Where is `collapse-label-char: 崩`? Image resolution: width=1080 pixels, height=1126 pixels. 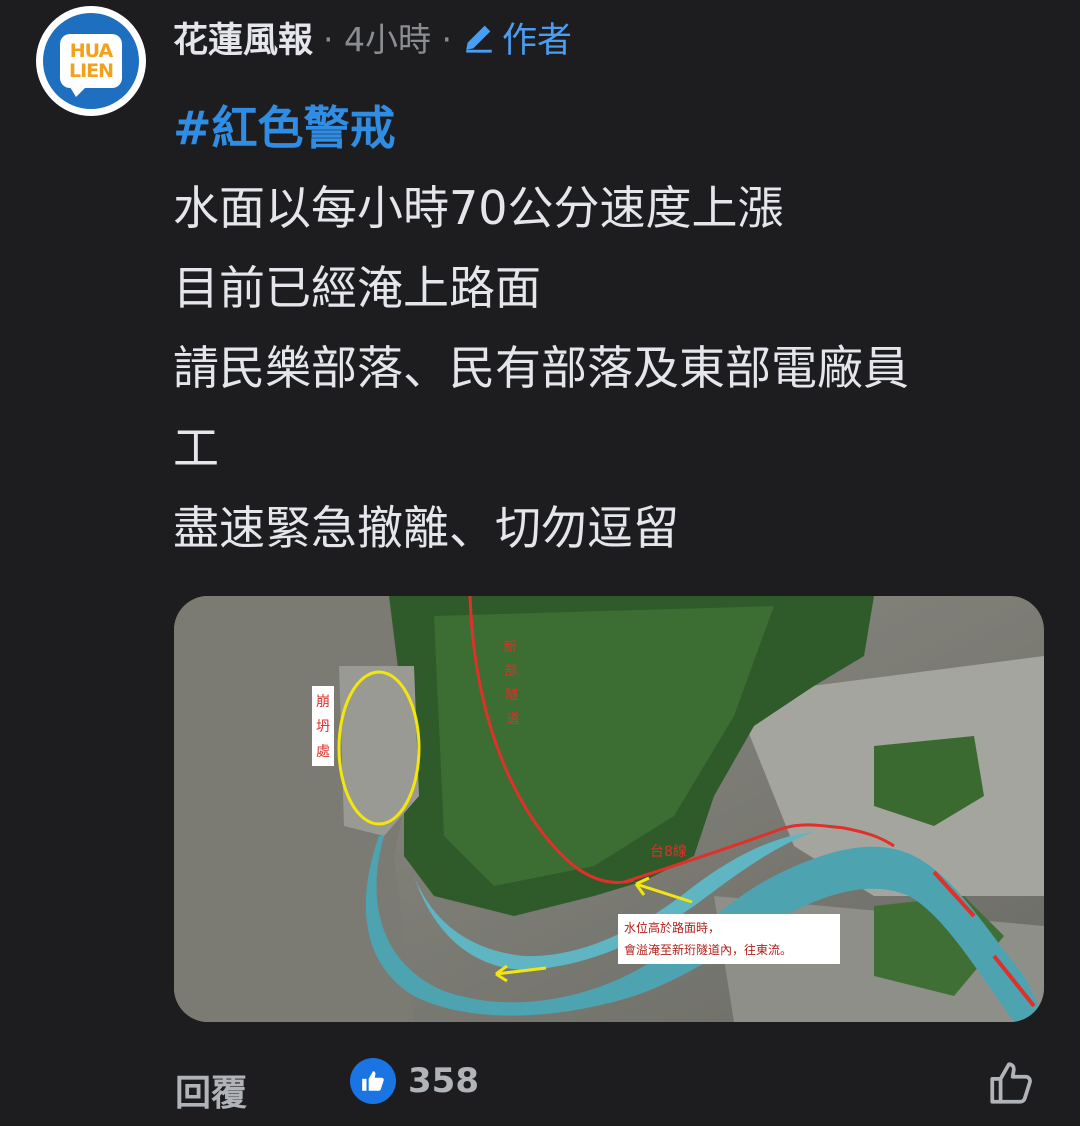
collapse-label-char: 崩 is located at coordinates (323, 702).